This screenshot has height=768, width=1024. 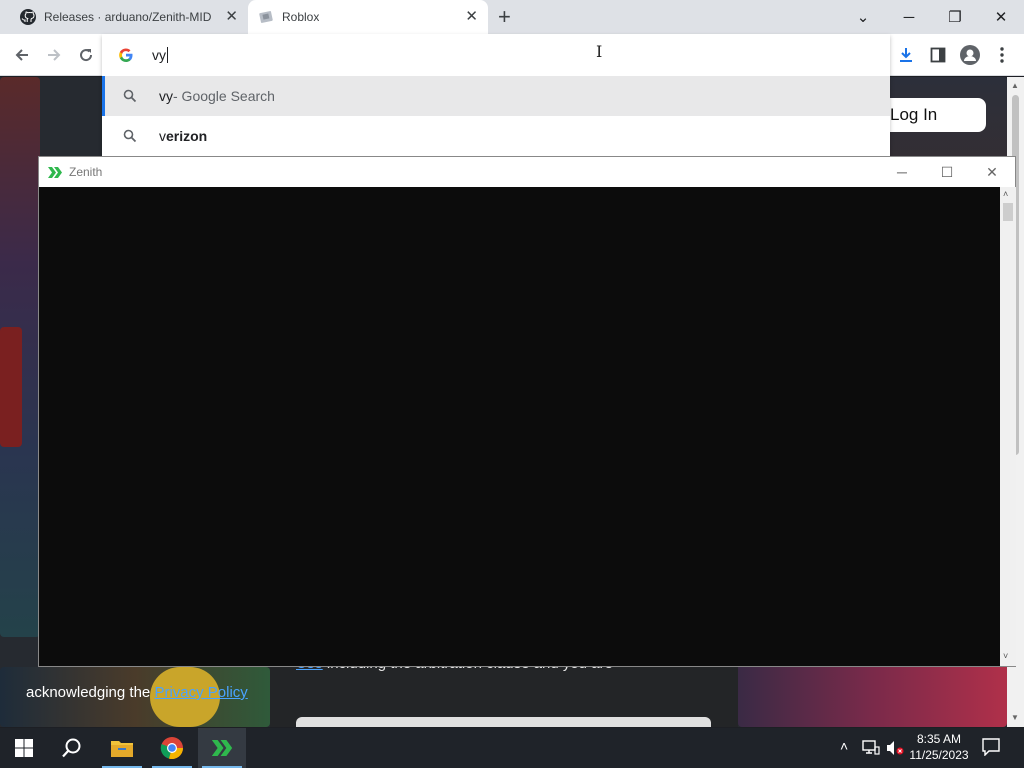 I want to click on volume-muted-icon, so click(x=895, y=750).